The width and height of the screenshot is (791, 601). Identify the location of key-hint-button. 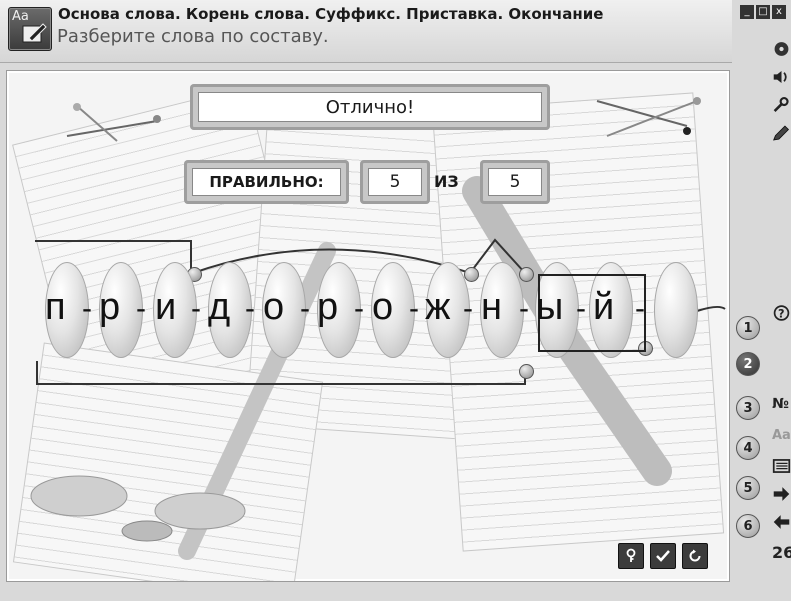
(631, 556).